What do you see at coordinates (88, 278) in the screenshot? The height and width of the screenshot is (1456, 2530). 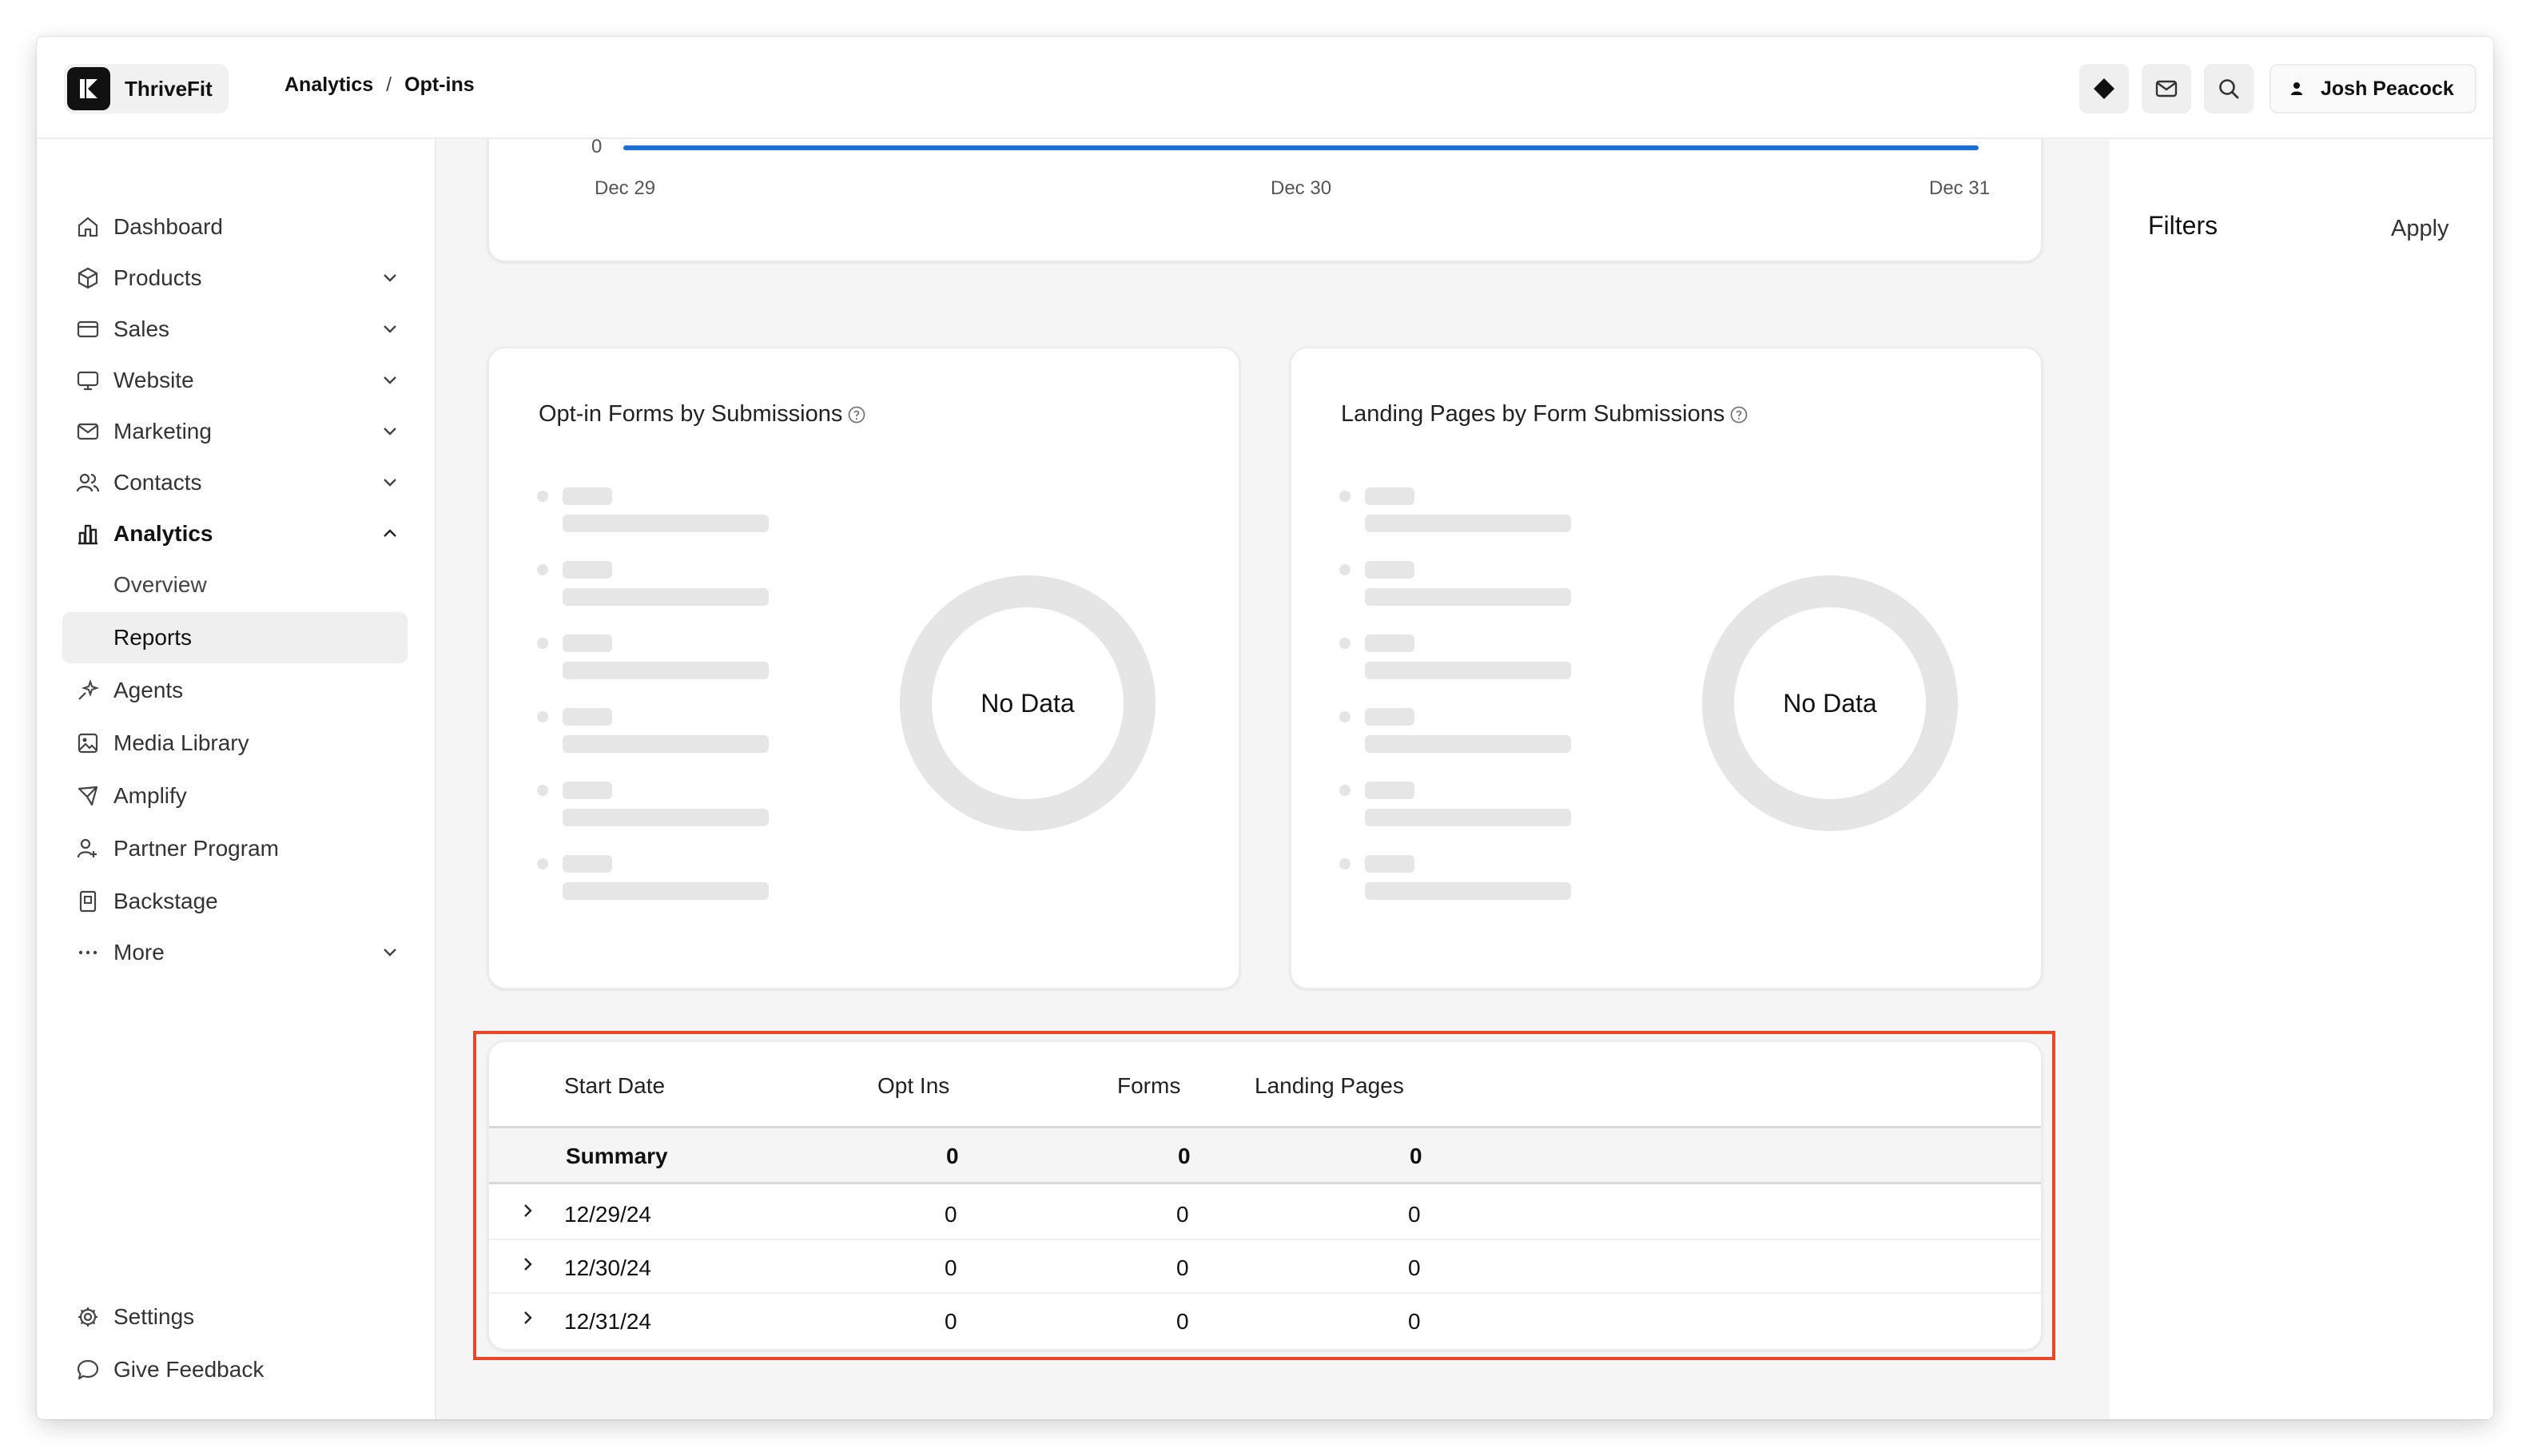 I see `box-icon` at bounding box center [88, 278].